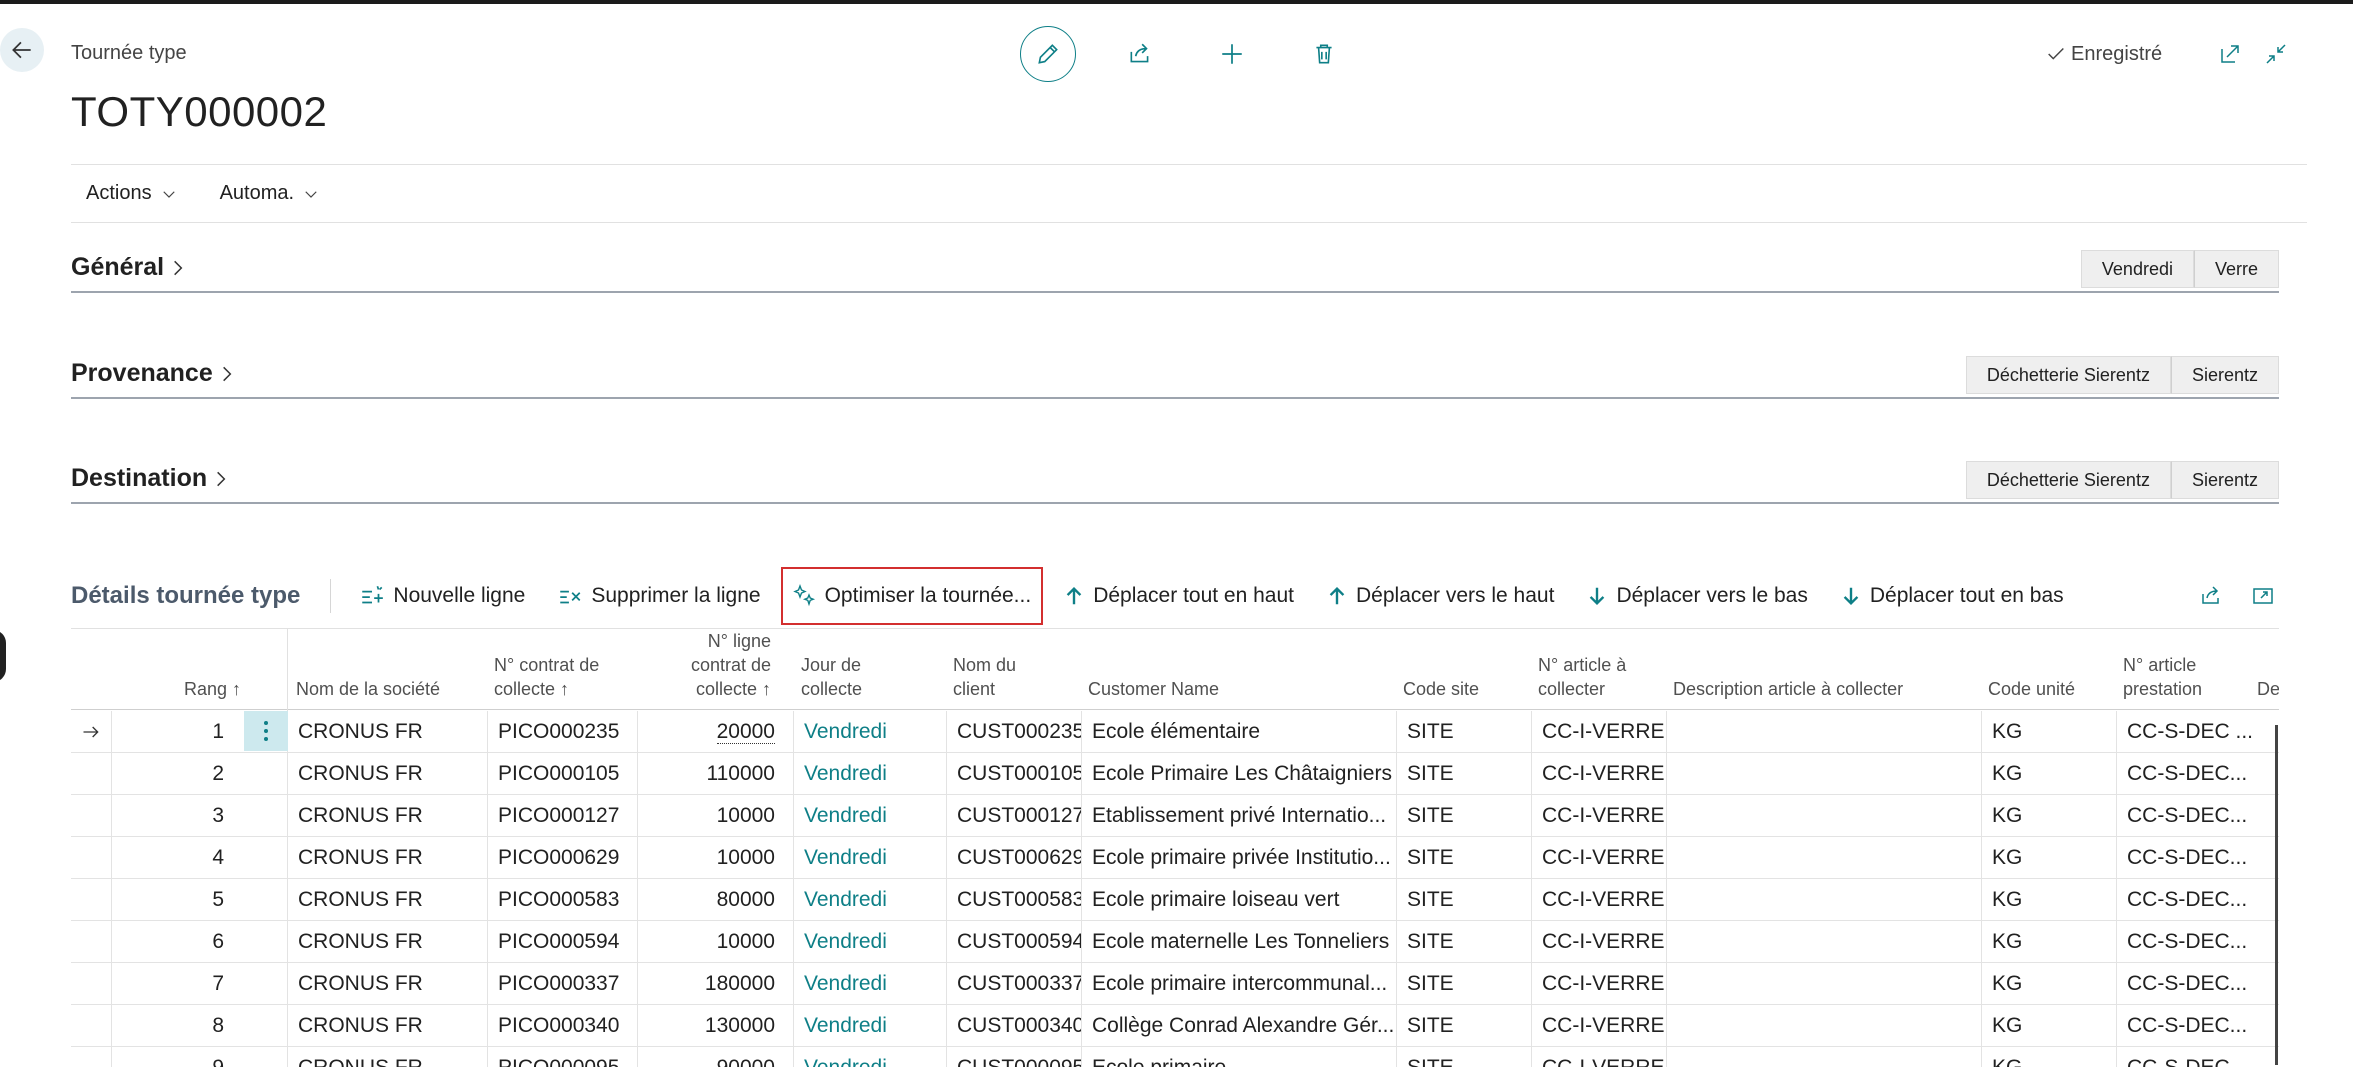 The height and width of the screenshot is (1067, 2353). What do you see at coordinates (562, 1057) in the screenshot?
I see `cell-contract: PICO000095` at bounding box center [562, 1057].